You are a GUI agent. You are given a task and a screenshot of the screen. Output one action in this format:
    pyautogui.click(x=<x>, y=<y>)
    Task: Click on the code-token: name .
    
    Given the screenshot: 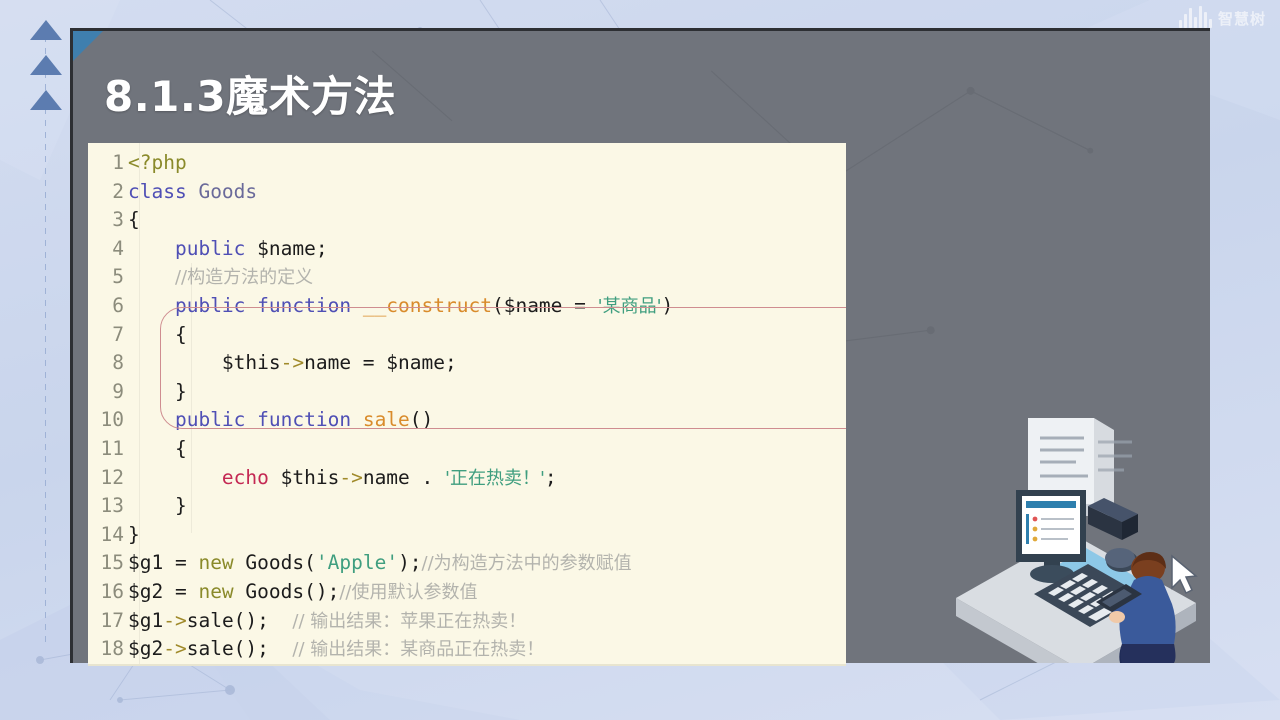 What is the action you would take?
    pyautogui.click(x=404, y=477)
    